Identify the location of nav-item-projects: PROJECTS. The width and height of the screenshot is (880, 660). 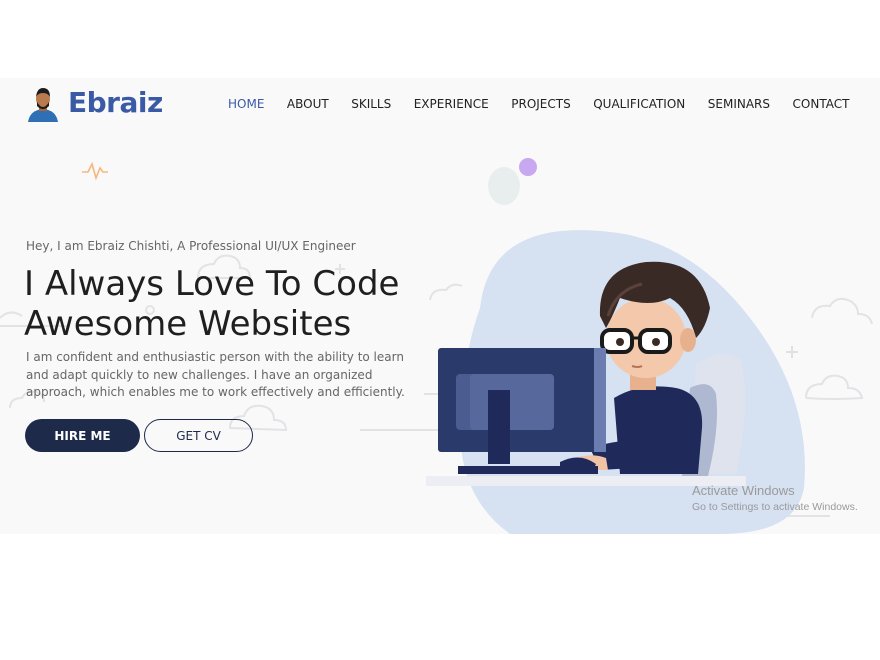
(540, 104).